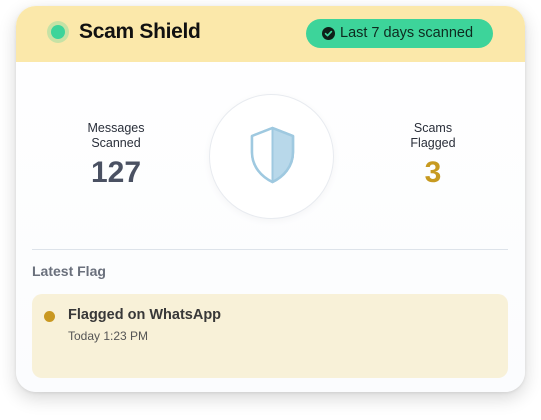 The width and height of the screenshot is (541, 420). Describe the element at coordinates (116, 172) in the screenshot. I see `messages-scanned-value: 127` at that location.